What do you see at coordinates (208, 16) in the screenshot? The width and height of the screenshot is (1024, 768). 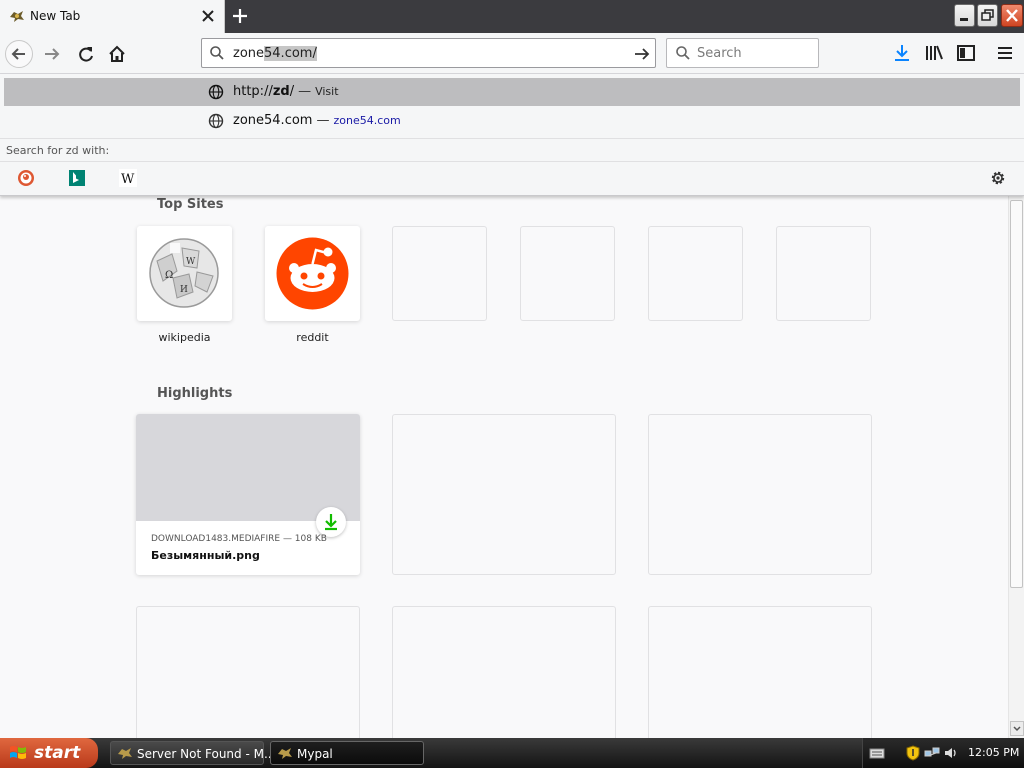 I see `close-tab-icon` at bounding box center [208, 16].